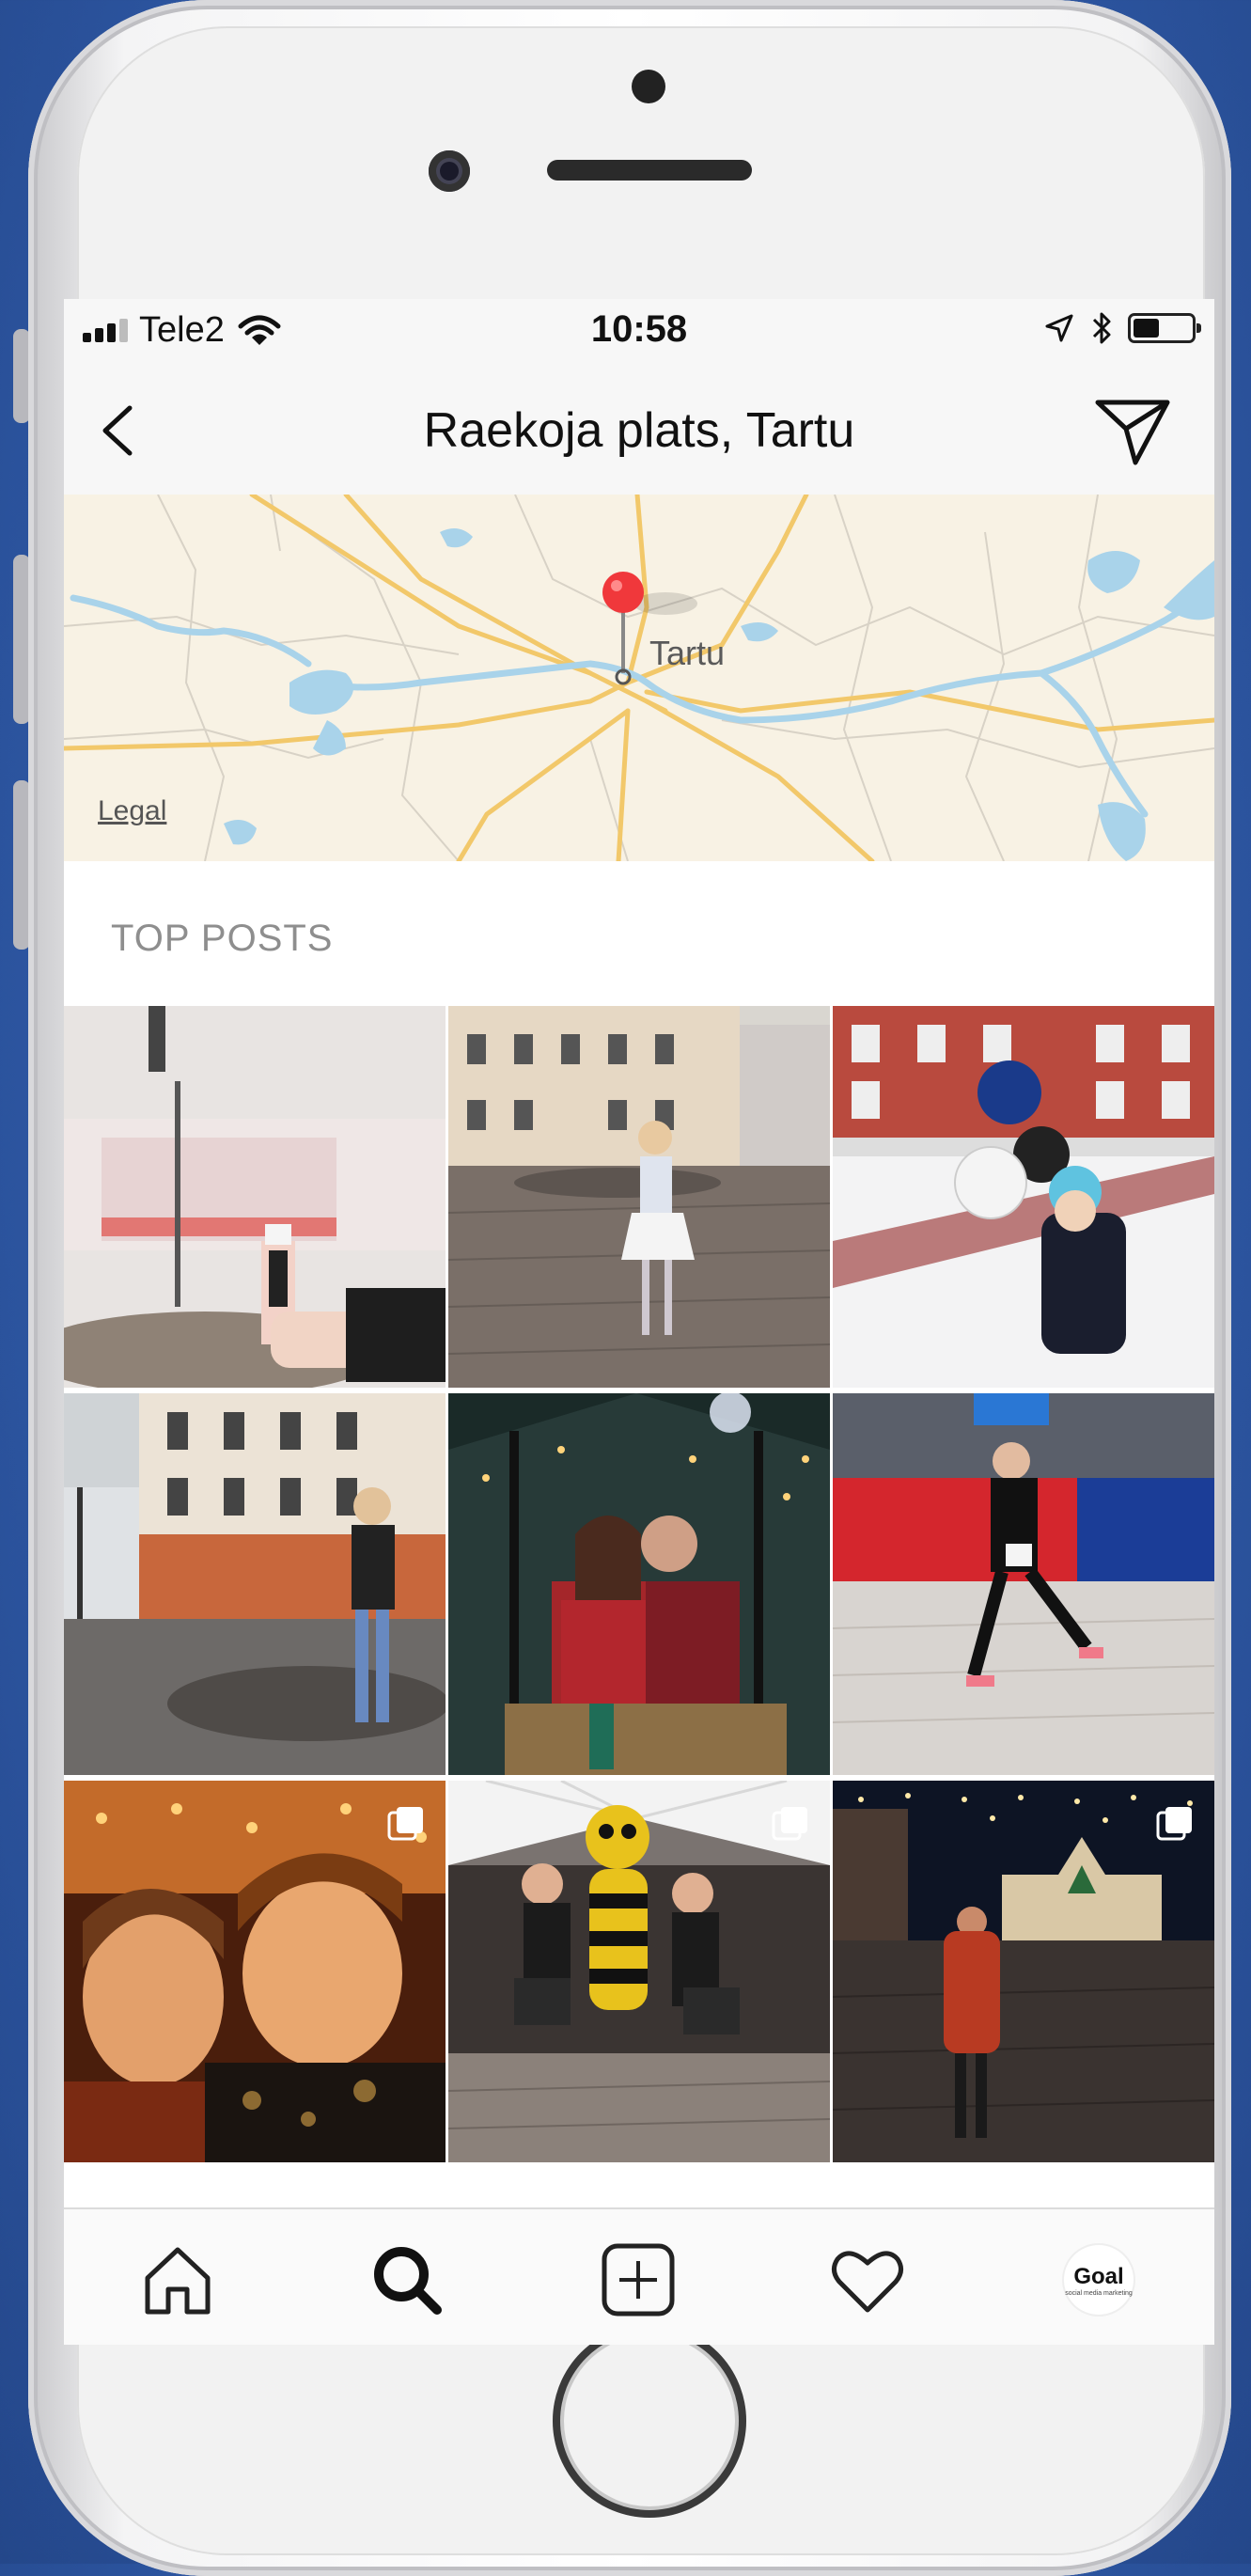 The width and height of the screenshot is (1251, 2576). Describe the element at coordinates (1146, 329) in the screenshot. I see `battery-fill` at that location.